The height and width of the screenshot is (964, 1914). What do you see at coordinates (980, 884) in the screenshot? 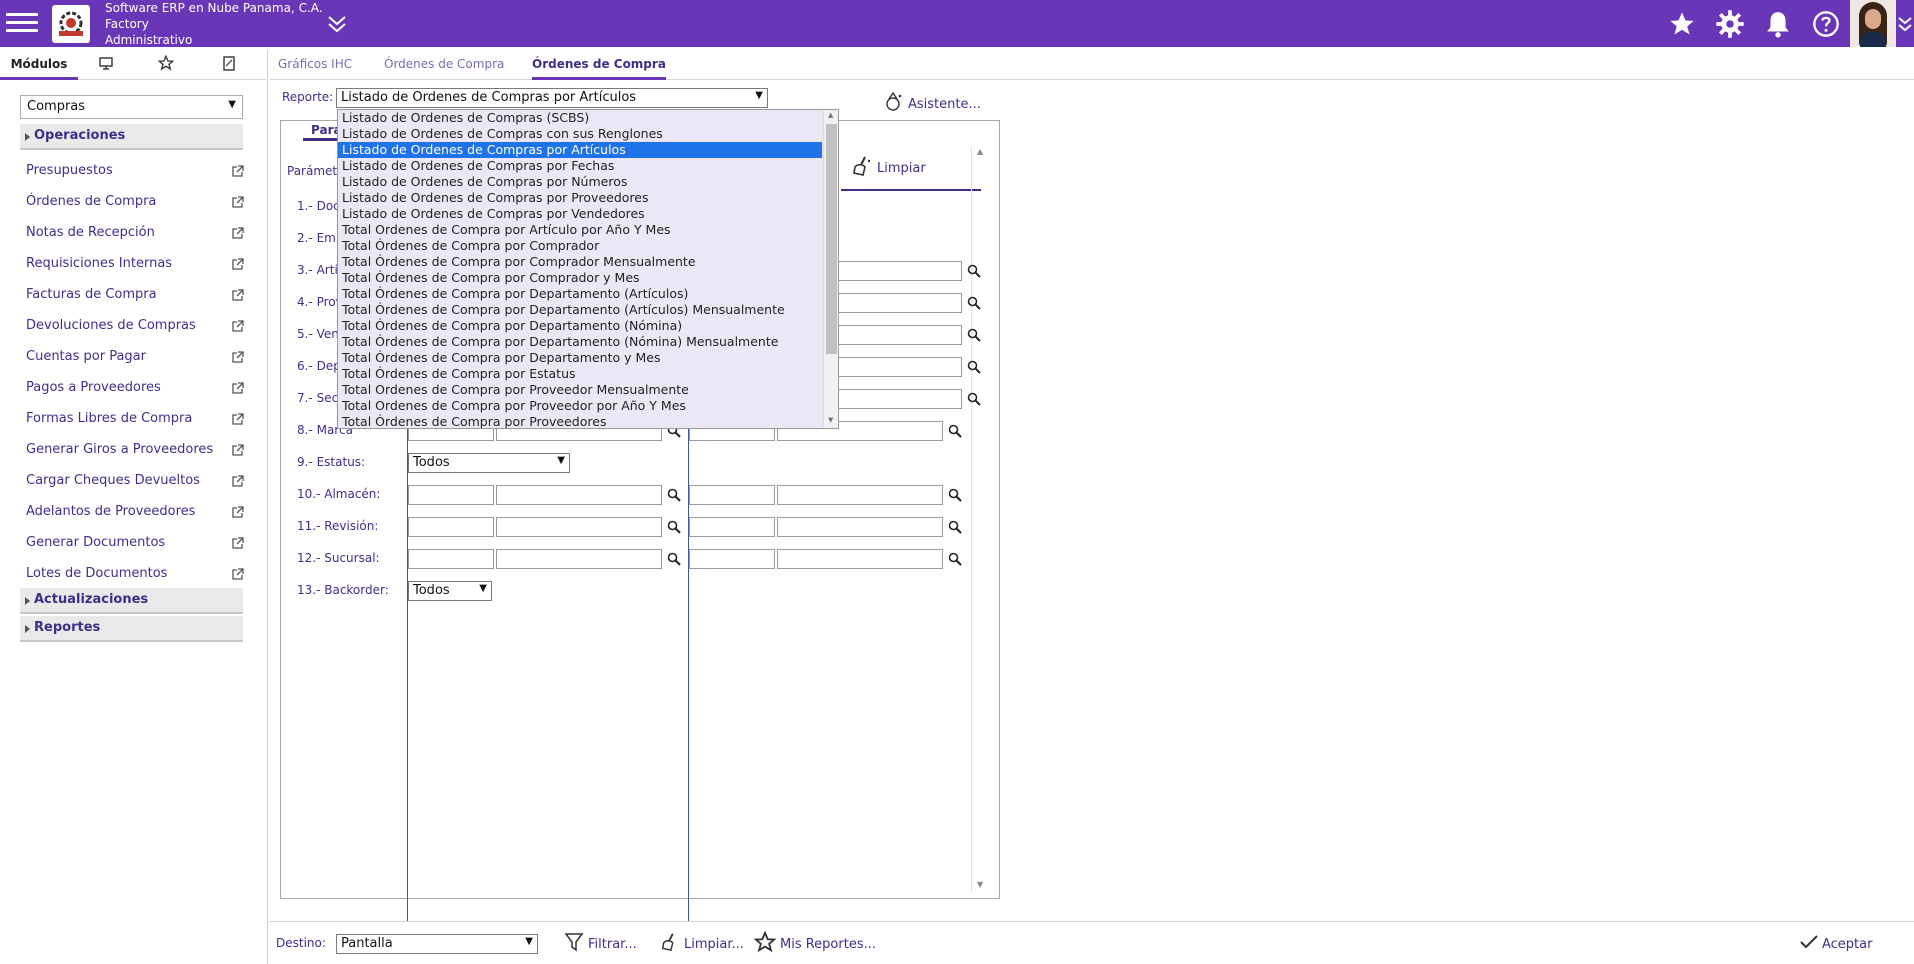
I see `scroll-down-icon: ▼` at bounding box center [980, 884].